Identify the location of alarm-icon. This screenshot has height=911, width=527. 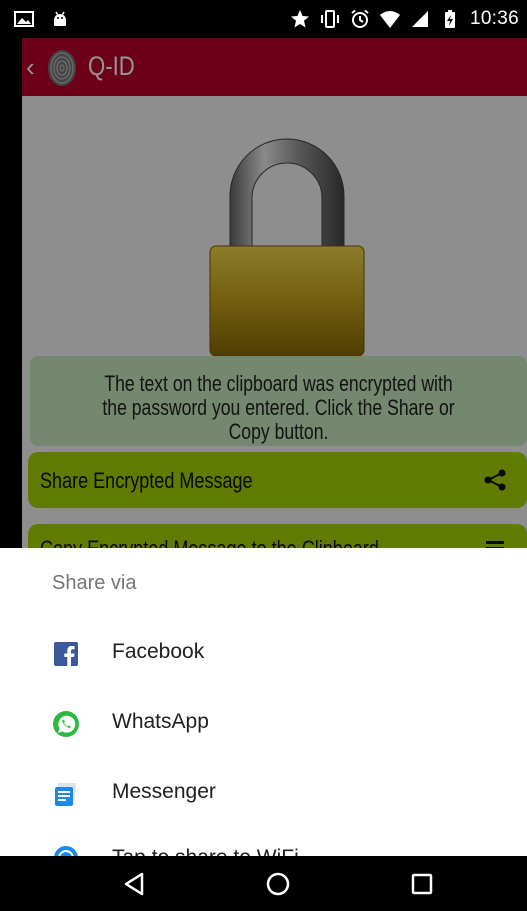
(360, 18).